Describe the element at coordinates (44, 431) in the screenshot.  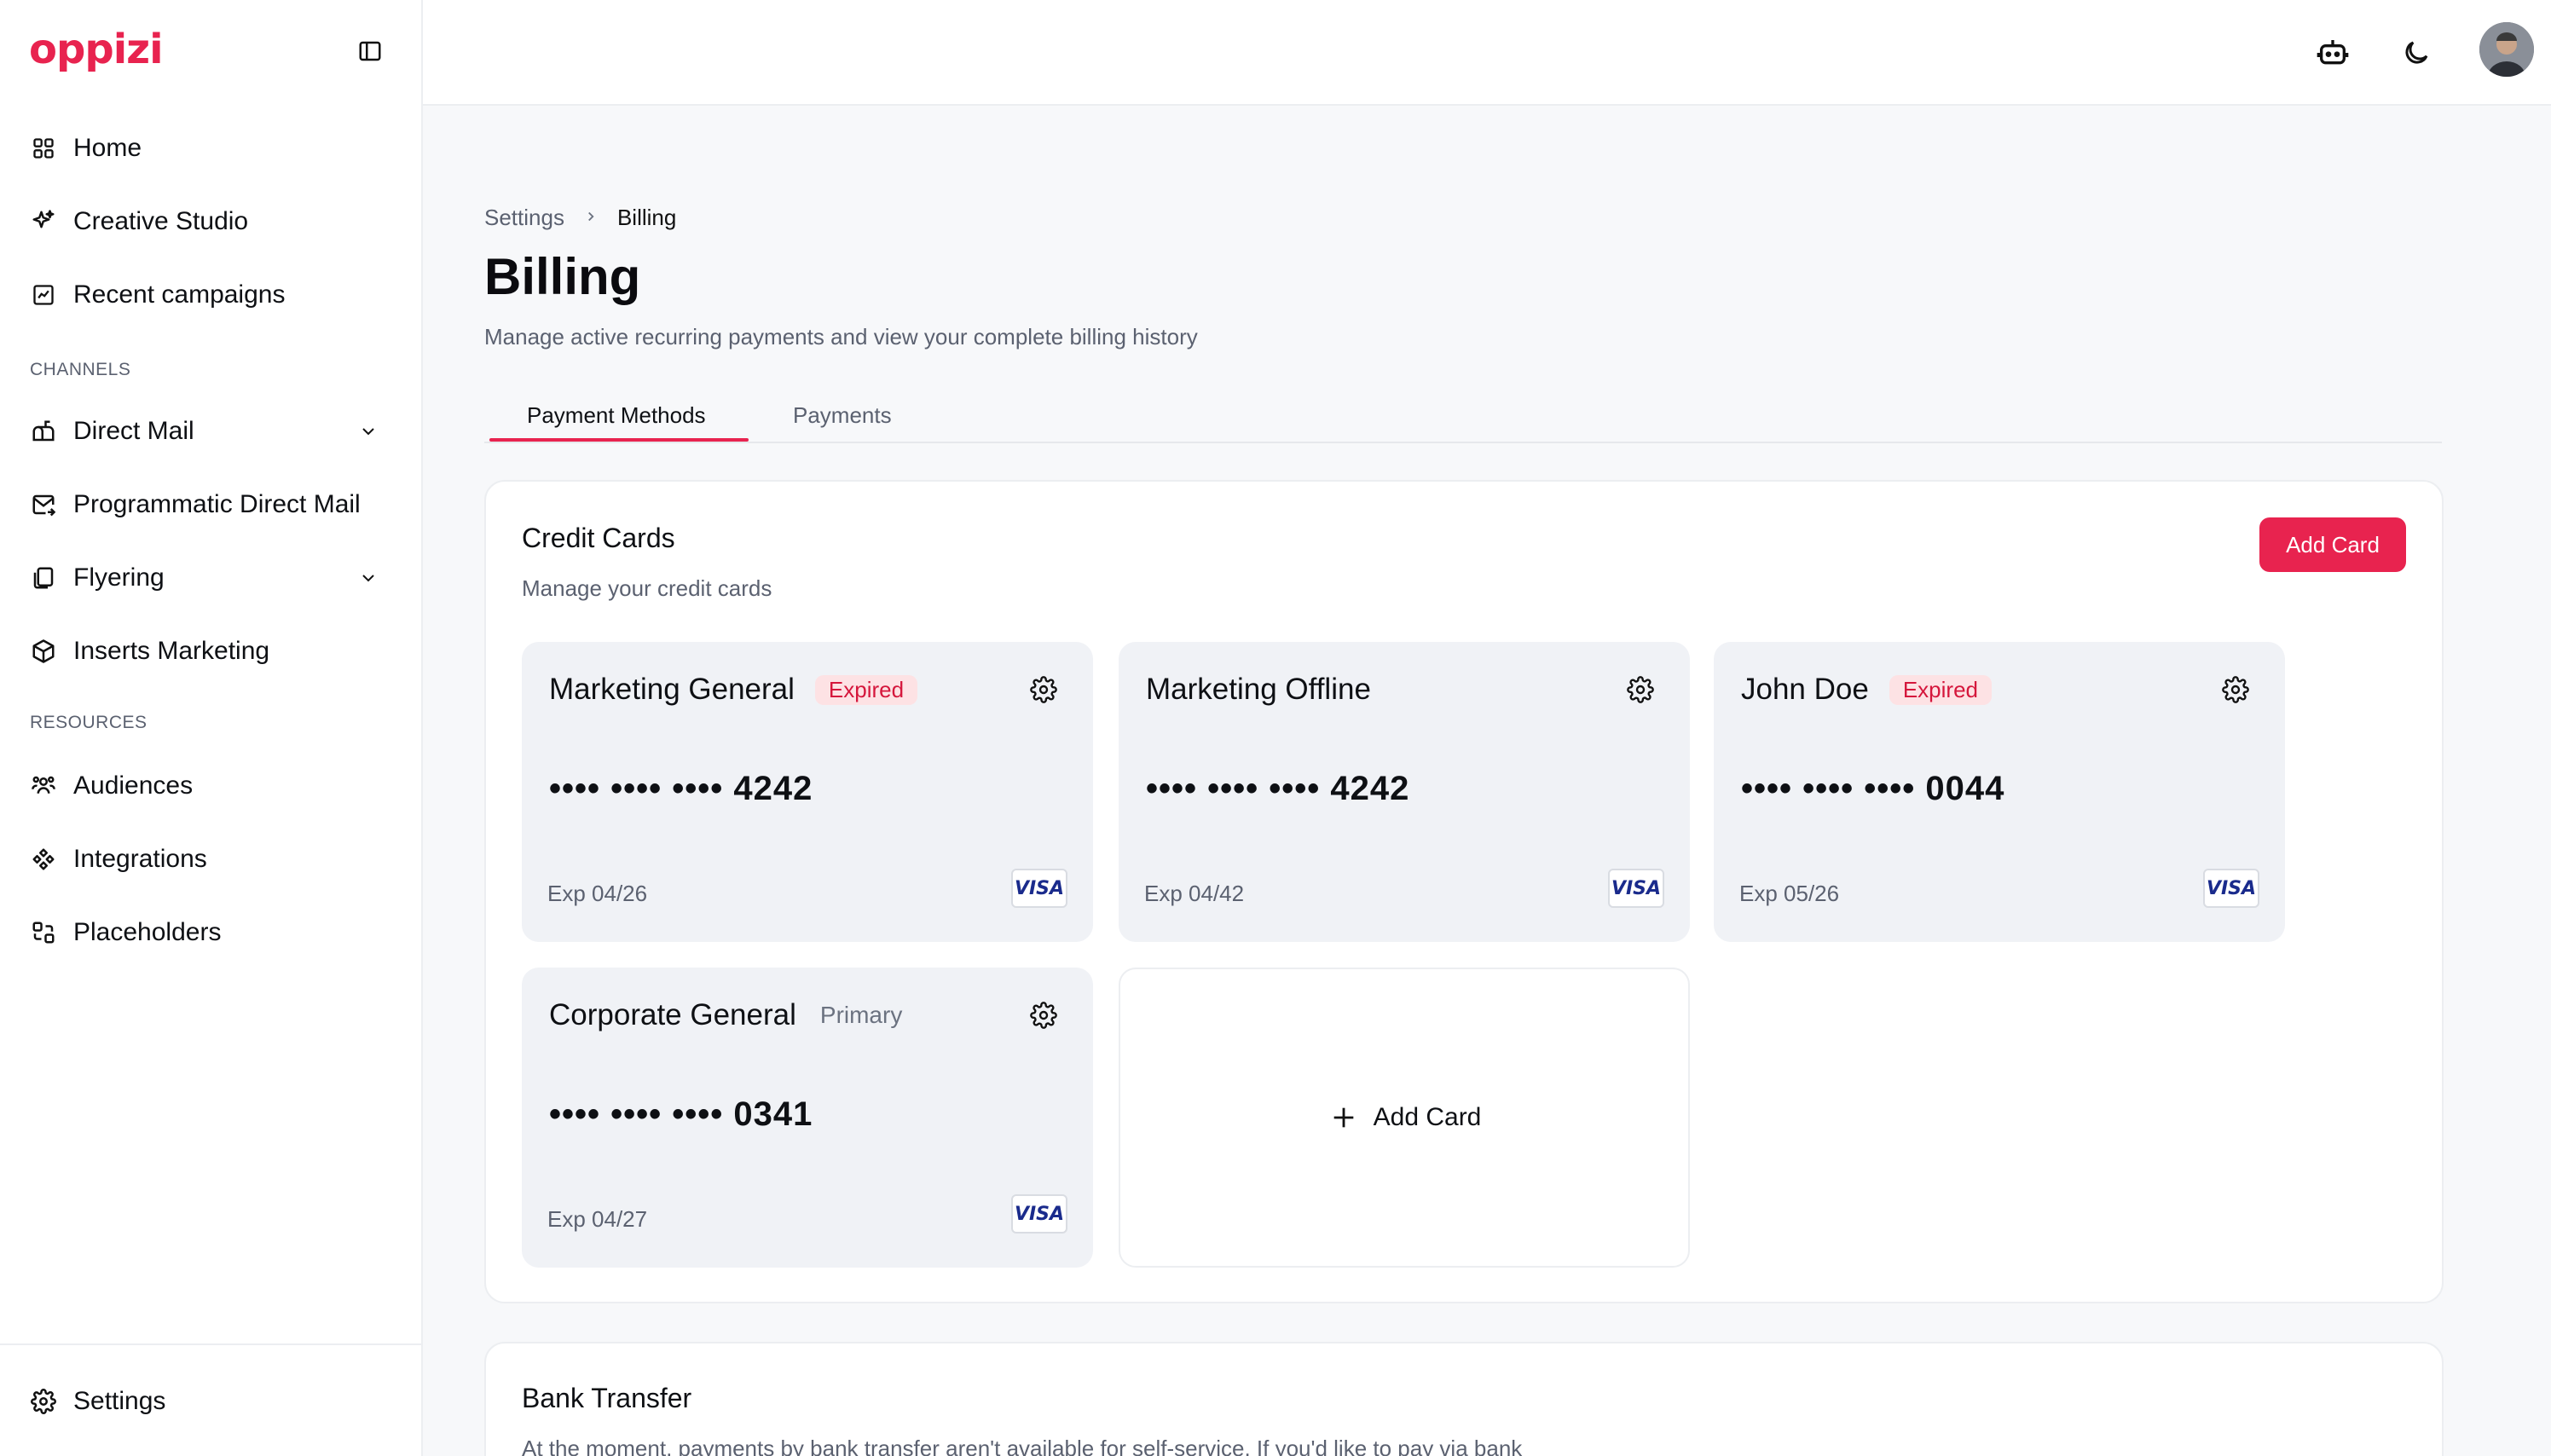
I see `mailbox-icon` at that location.